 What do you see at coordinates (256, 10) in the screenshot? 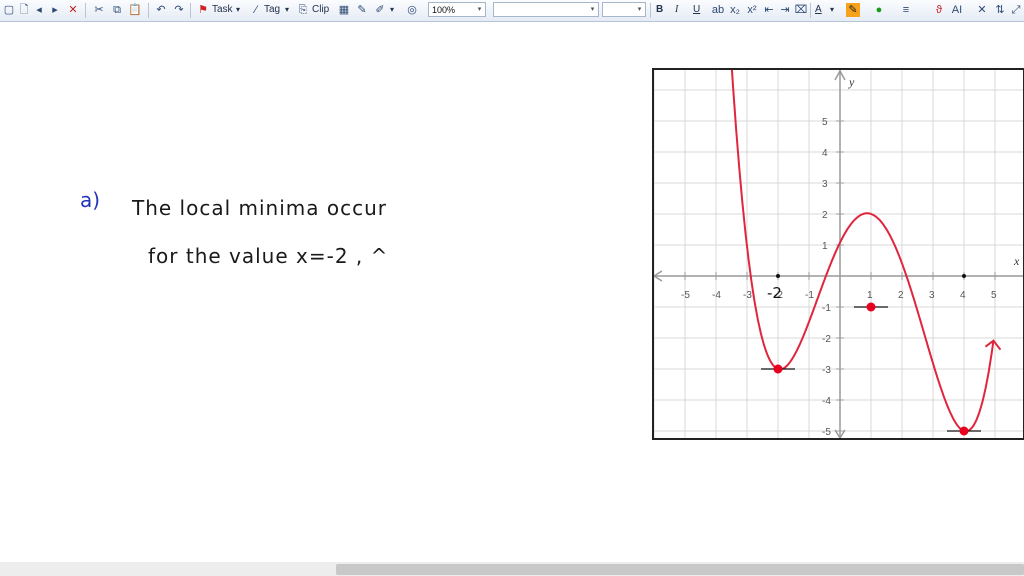
I see `pen-icon: ∕` at bounding box center [256, 10].